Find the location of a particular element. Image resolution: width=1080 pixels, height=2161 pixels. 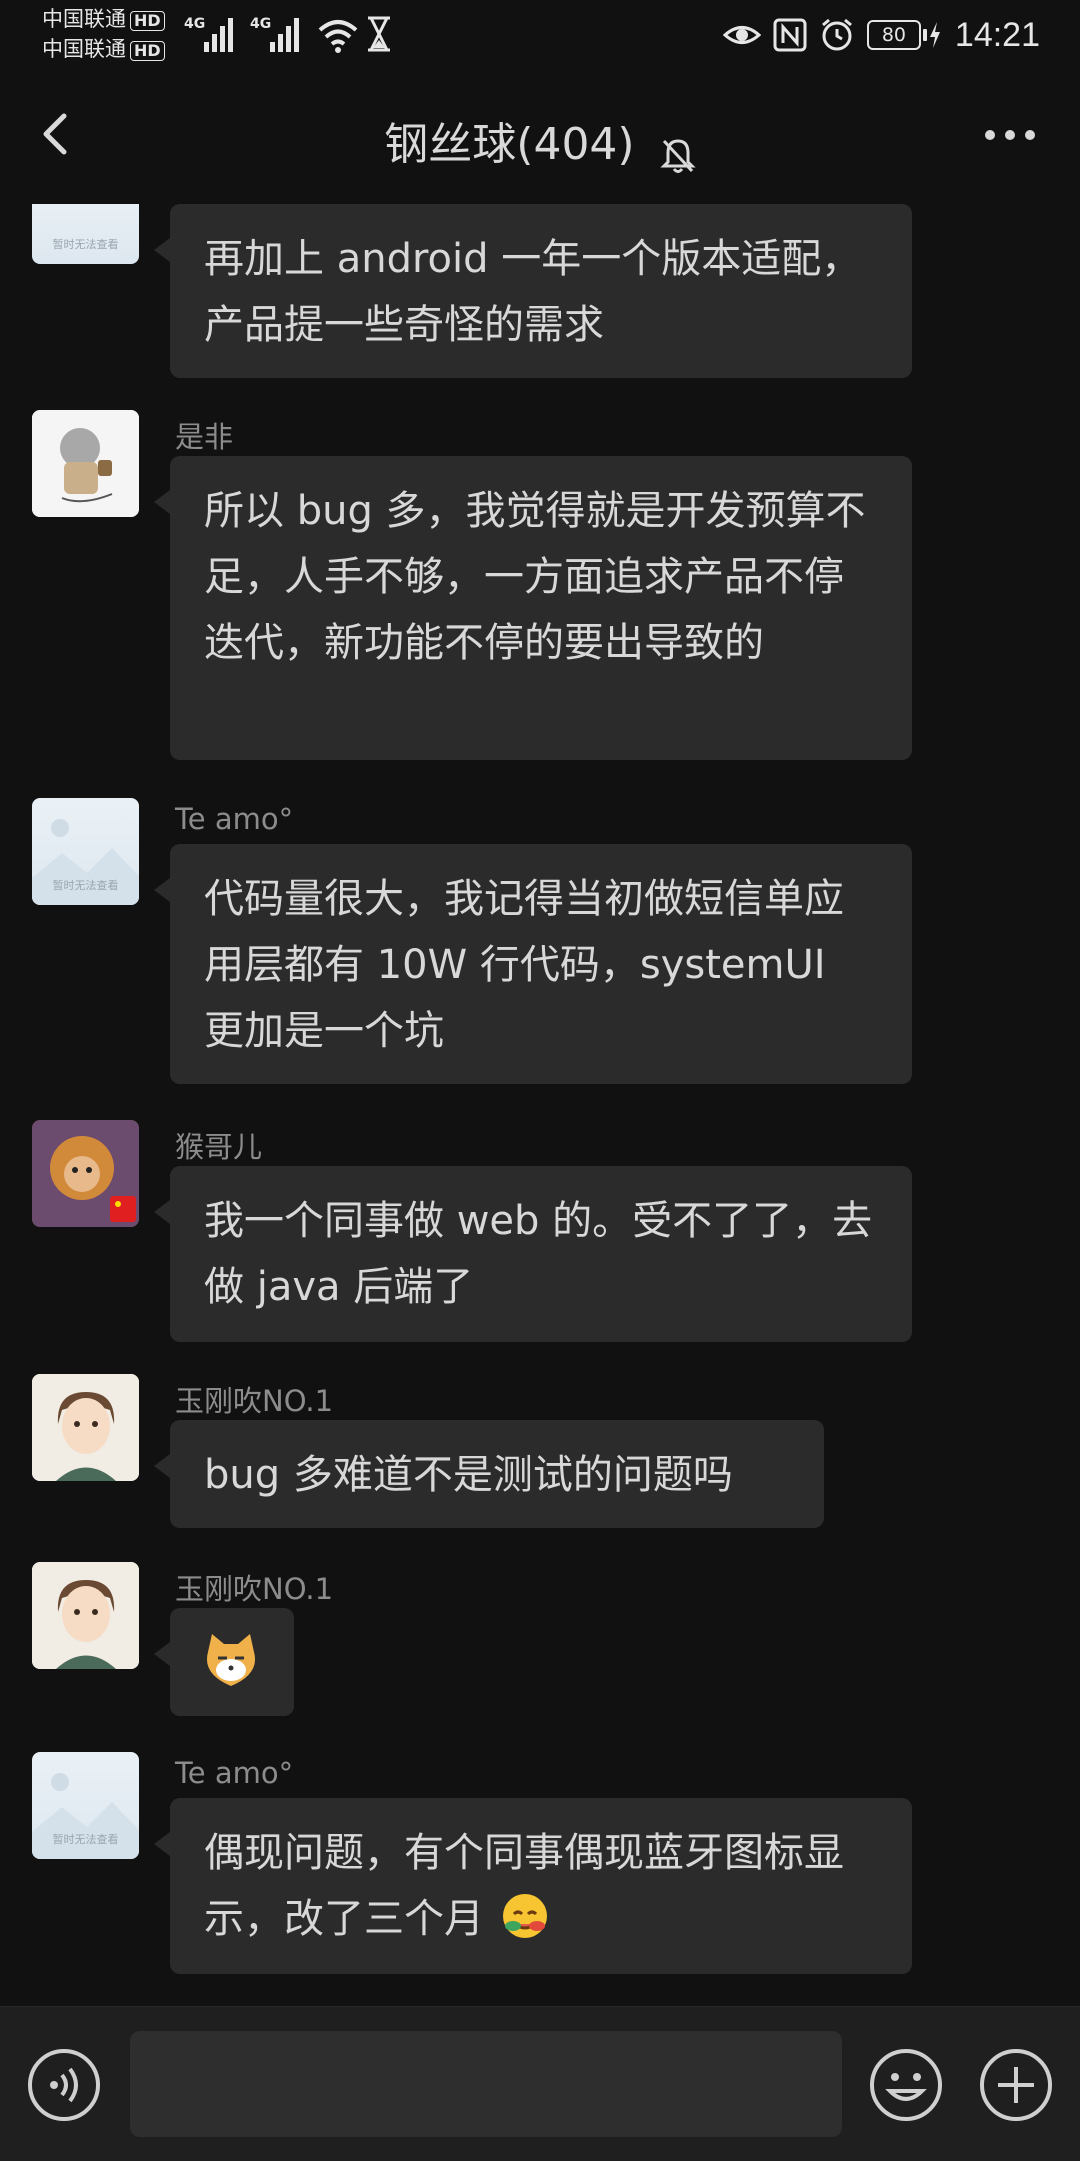

chat-header: 钢丝球(404) is located at coordinates (540, 137).